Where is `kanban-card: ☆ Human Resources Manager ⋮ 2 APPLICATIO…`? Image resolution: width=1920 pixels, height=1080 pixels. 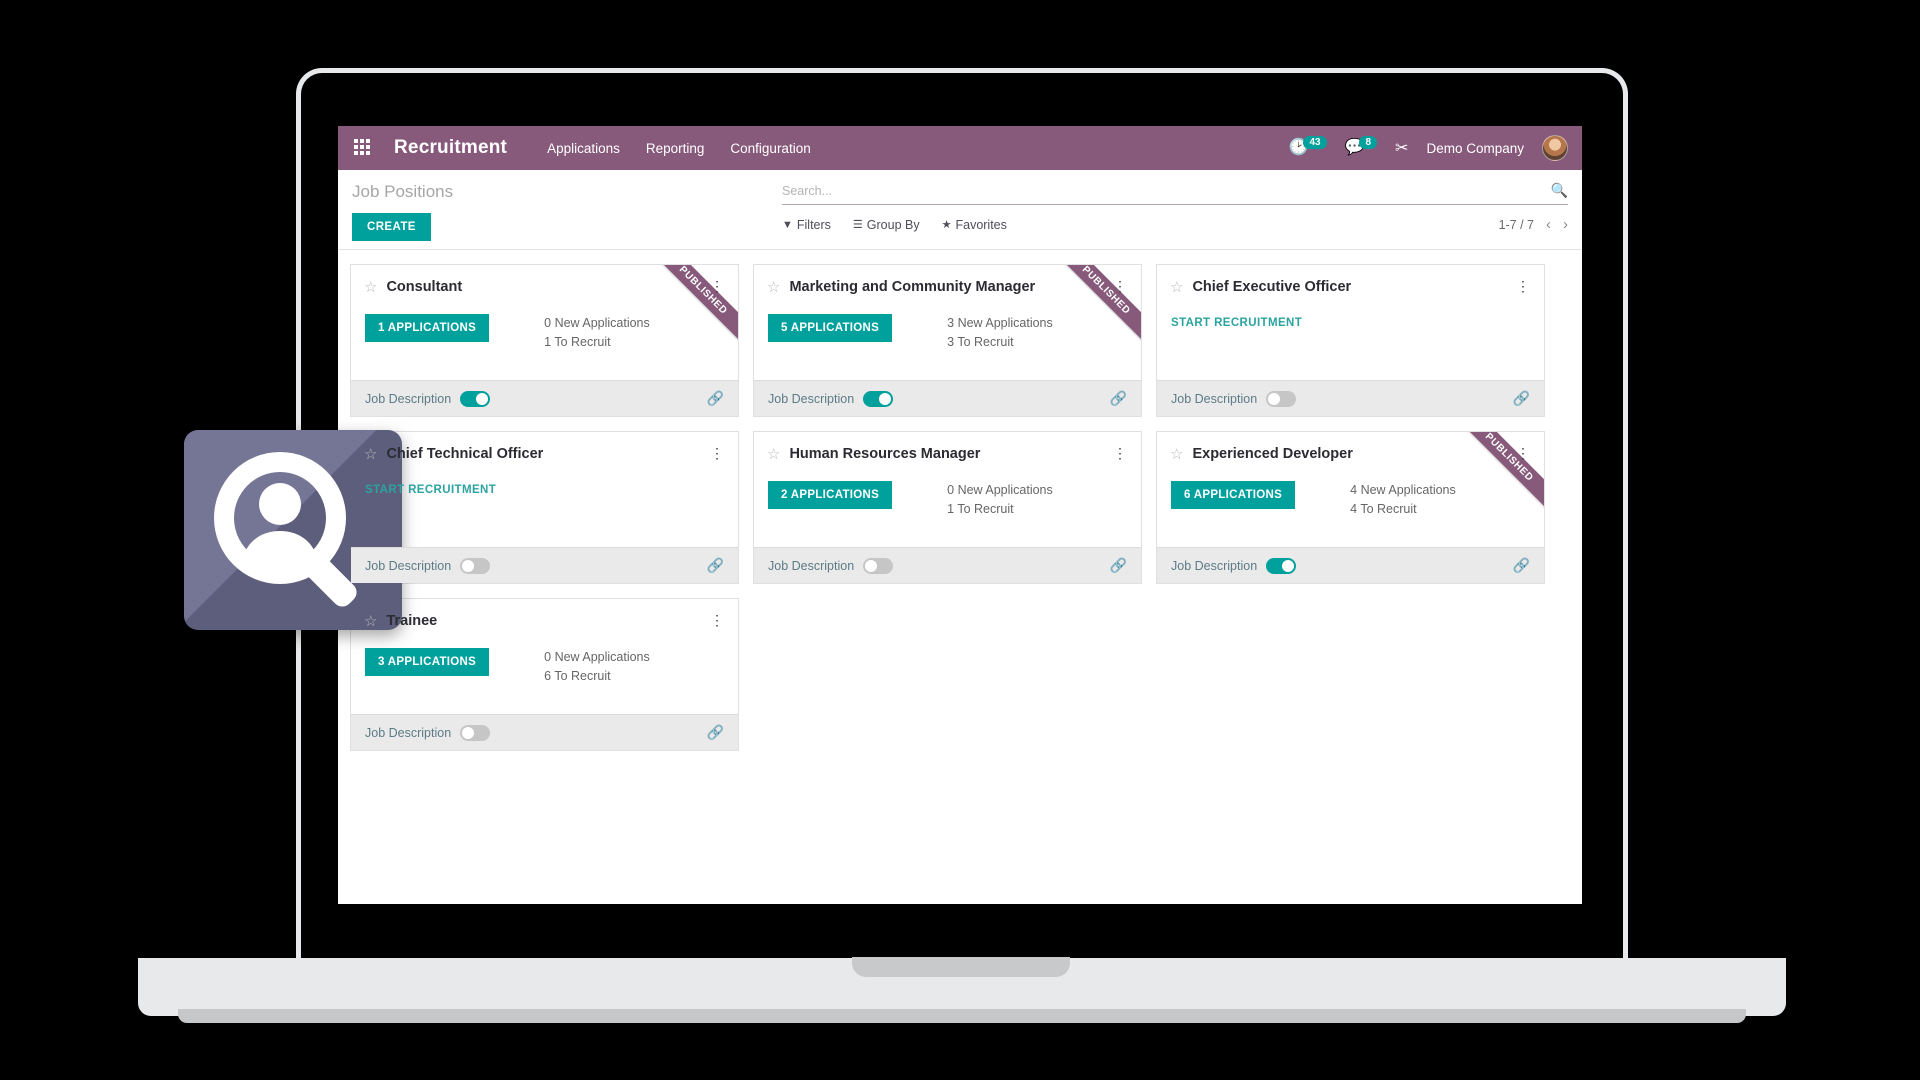
kanban-card: ☆ Human Resources Manager ⋮ 2 APPLICATIO… is located at coordinates (947, 507).